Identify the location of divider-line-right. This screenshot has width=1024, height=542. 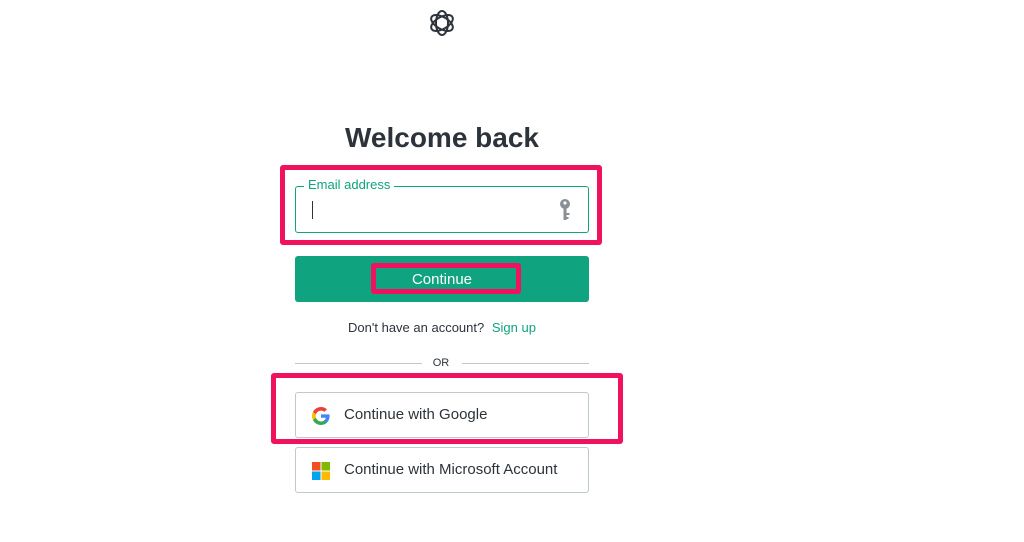
(525, 363).